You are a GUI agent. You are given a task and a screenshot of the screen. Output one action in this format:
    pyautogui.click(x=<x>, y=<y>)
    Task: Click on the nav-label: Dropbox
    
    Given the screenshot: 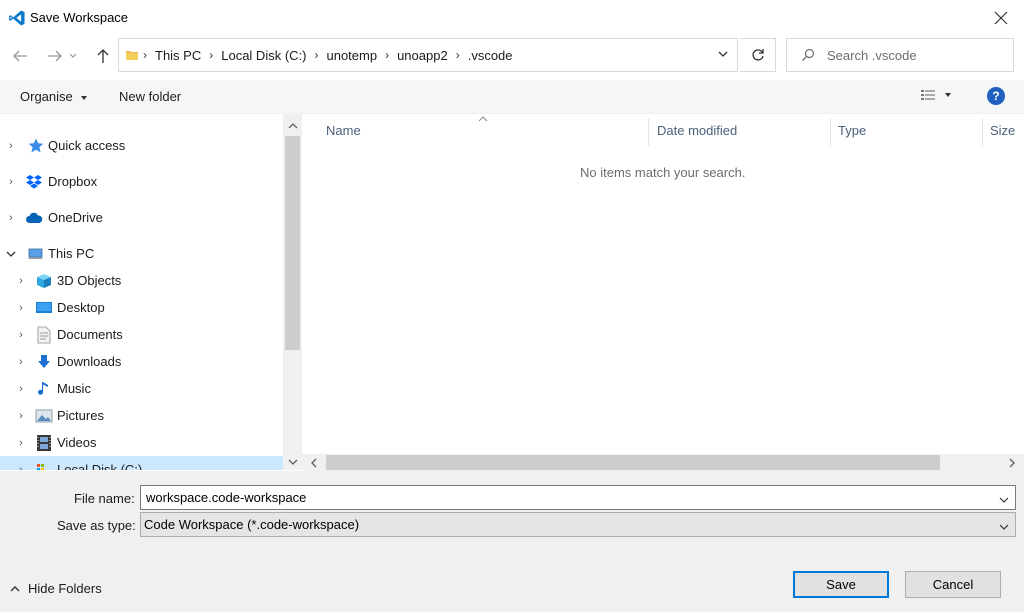 What is the action you would take?
    pyautogui.click(x=73, y=181)
    